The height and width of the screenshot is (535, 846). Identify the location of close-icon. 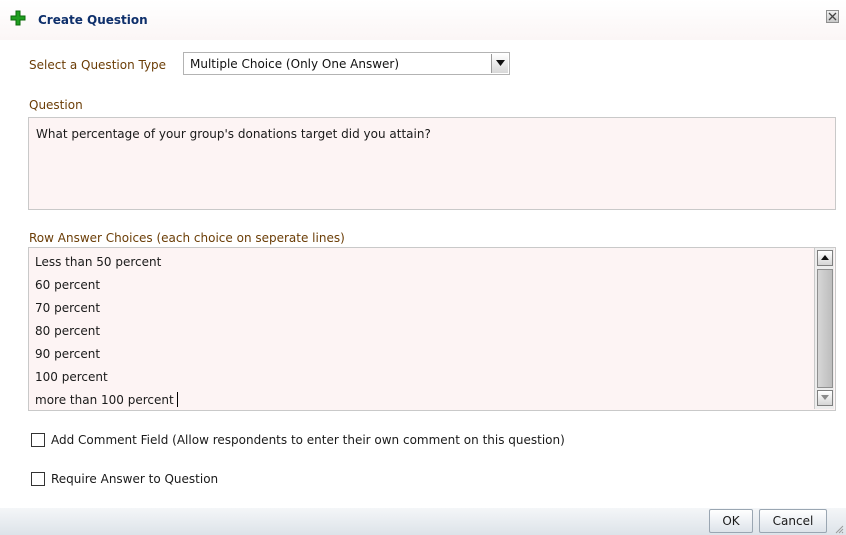
(832, 16).